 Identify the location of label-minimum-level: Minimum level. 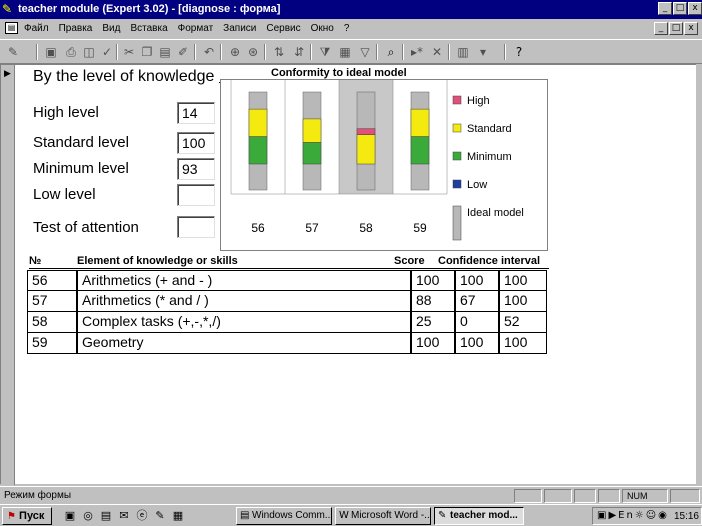
(81, 168).